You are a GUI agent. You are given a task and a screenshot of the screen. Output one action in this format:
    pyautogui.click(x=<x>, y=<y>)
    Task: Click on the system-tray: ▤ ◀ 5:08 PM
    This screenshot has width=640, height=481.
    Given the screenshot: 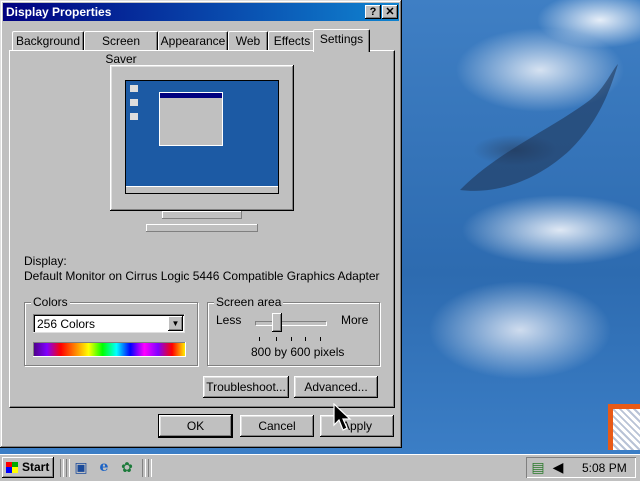 What is the action you would take?
    pyautogui.click(x=581, y=467)
    